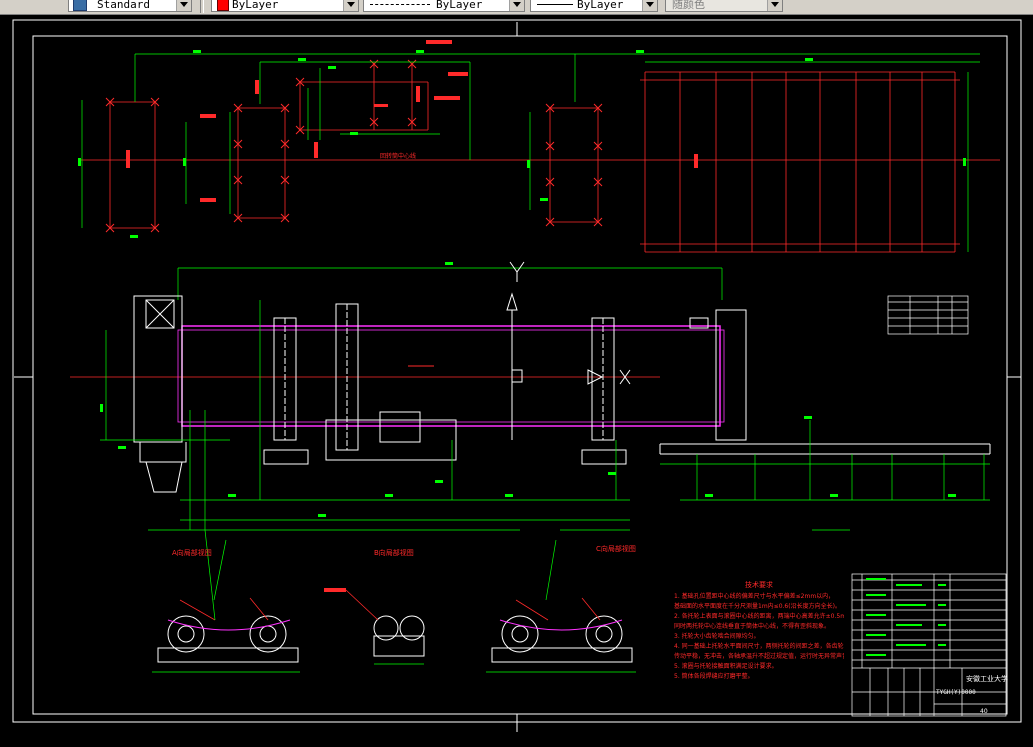 Image resolution: width=1033 pixels, height=747 pixels. What do you see at coordinates (724, 6) in the screenshot?
I see `plot-style-dropdown: 随颜色` at bounding box center [724, 6].